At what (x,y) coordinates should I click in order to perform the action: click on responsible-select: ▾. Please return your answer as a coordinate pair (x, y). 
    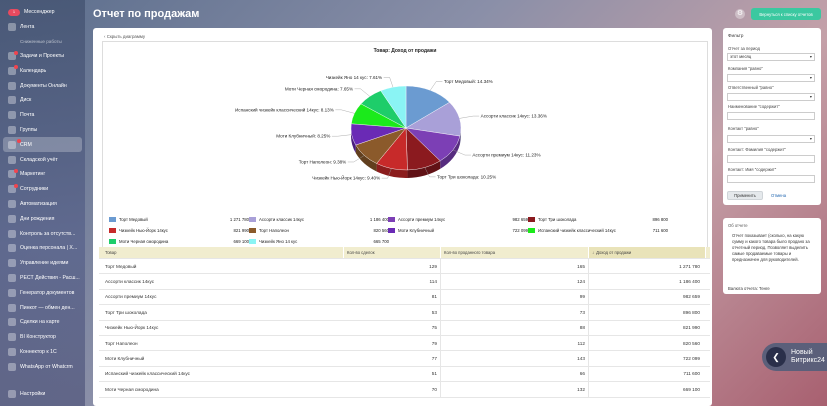
    Looking at the image, I should click on (771, 97).